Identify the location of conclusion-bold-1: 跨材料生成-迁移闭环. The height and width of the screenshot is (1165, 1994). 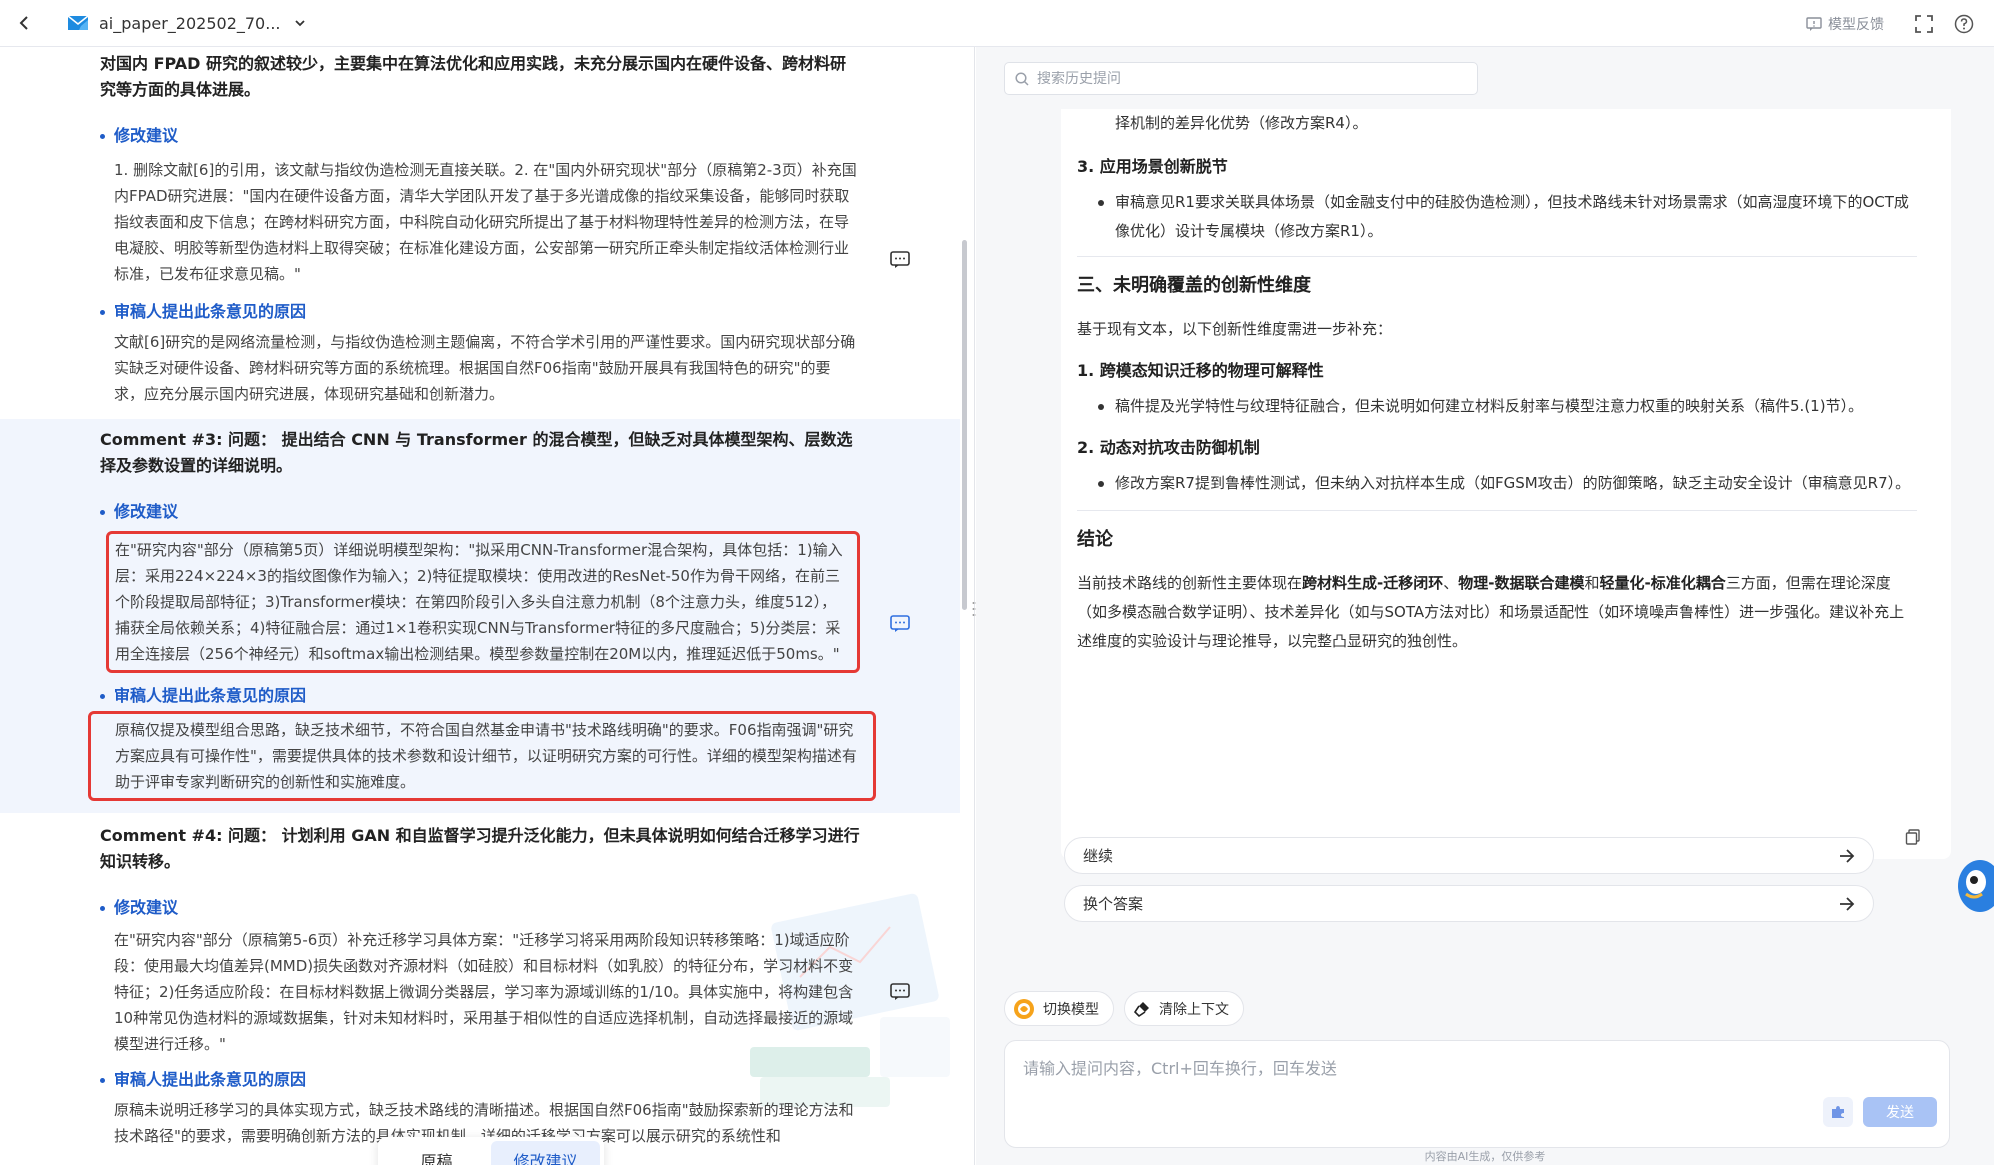
(1373, 583).